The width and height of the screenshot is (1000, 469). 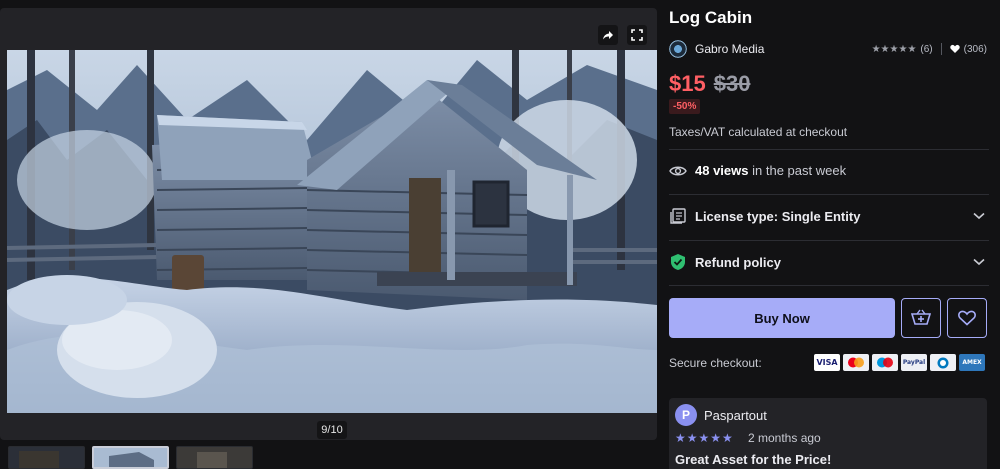 What do you see at coordinates (782, 318) in the screenshot?
I see `buy-now-button: Buy Now` at bounding box center [782, 318].